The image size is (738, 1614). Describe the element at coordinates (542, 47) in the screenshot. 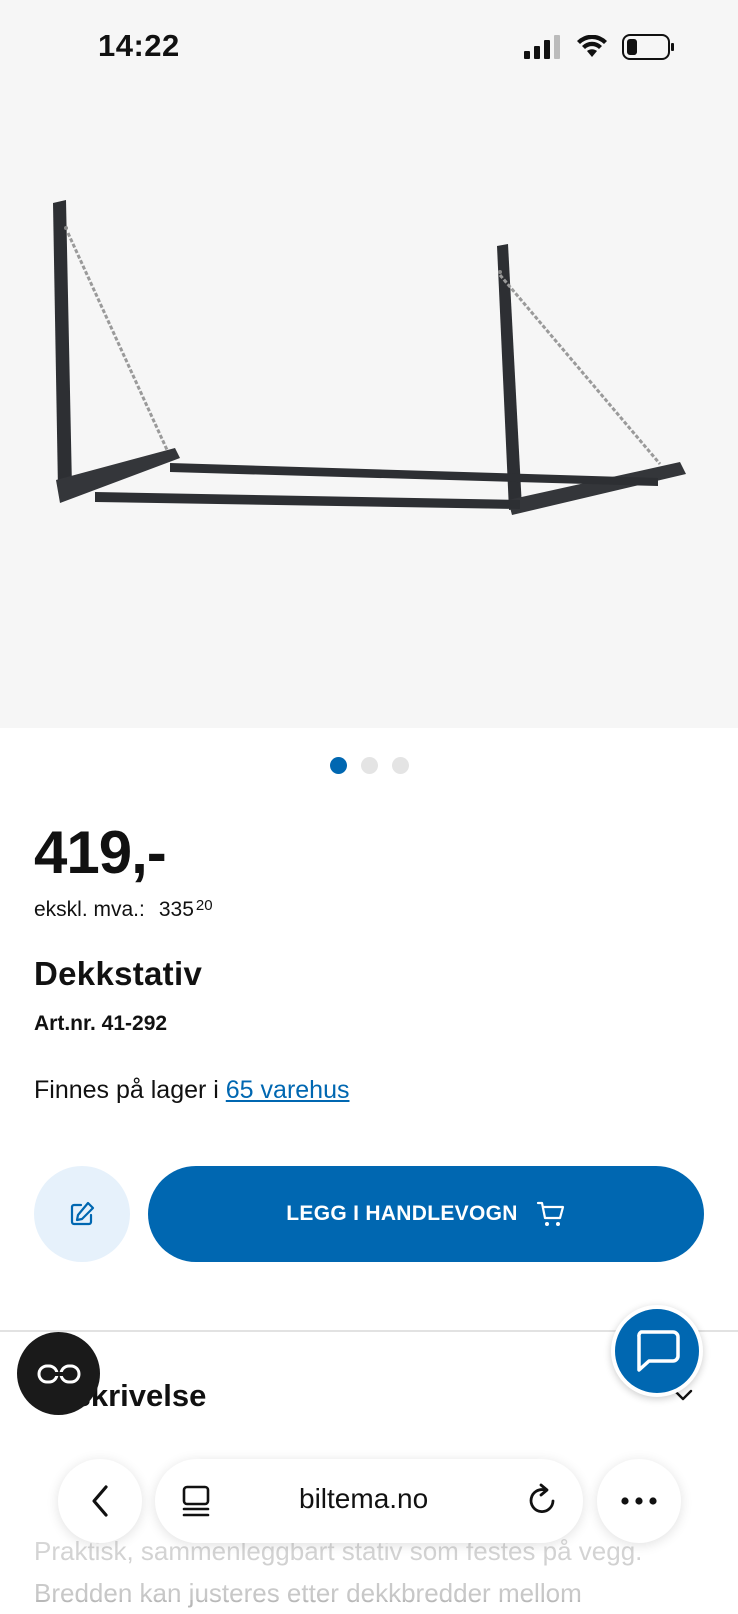

I see `signal-icon` at that location.